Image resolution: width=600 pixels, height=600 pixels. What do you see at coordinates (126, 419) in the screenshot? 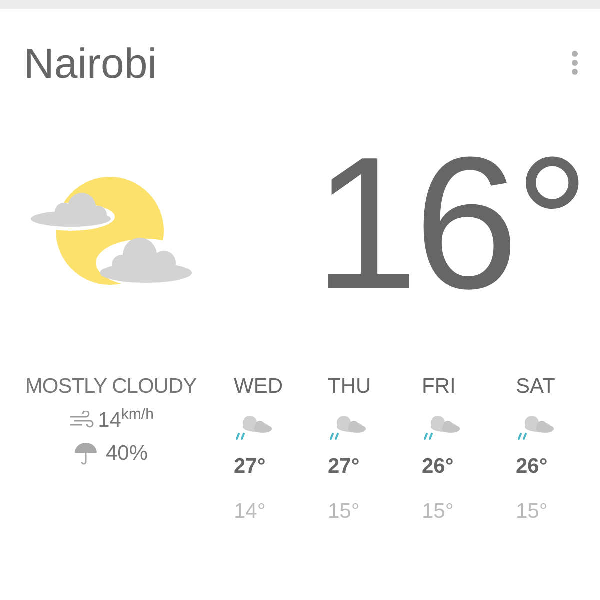
I see `wind-speed: 14$^{km/h}$` at bounding box center [126, 419].